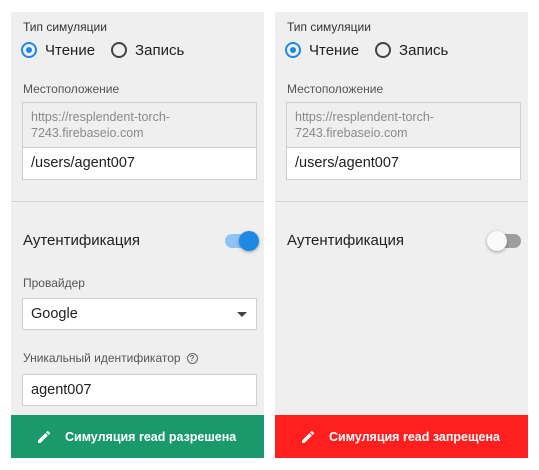 The width and height of the screenshot is (539, 470). What do you see at coordinates (139, 390) in the screenshot?
I see `uid-input: agent007` at bounding box center [139, 390].